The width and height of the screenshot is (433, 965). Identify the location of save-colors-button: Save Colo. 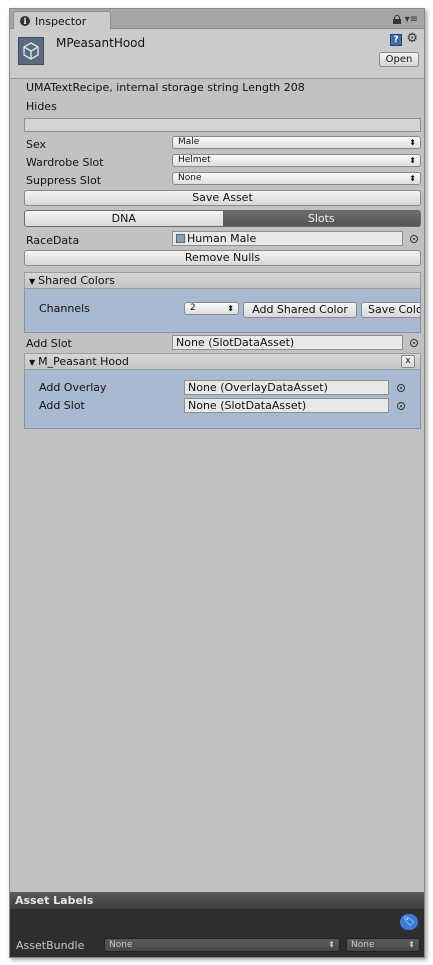
(390, 310).